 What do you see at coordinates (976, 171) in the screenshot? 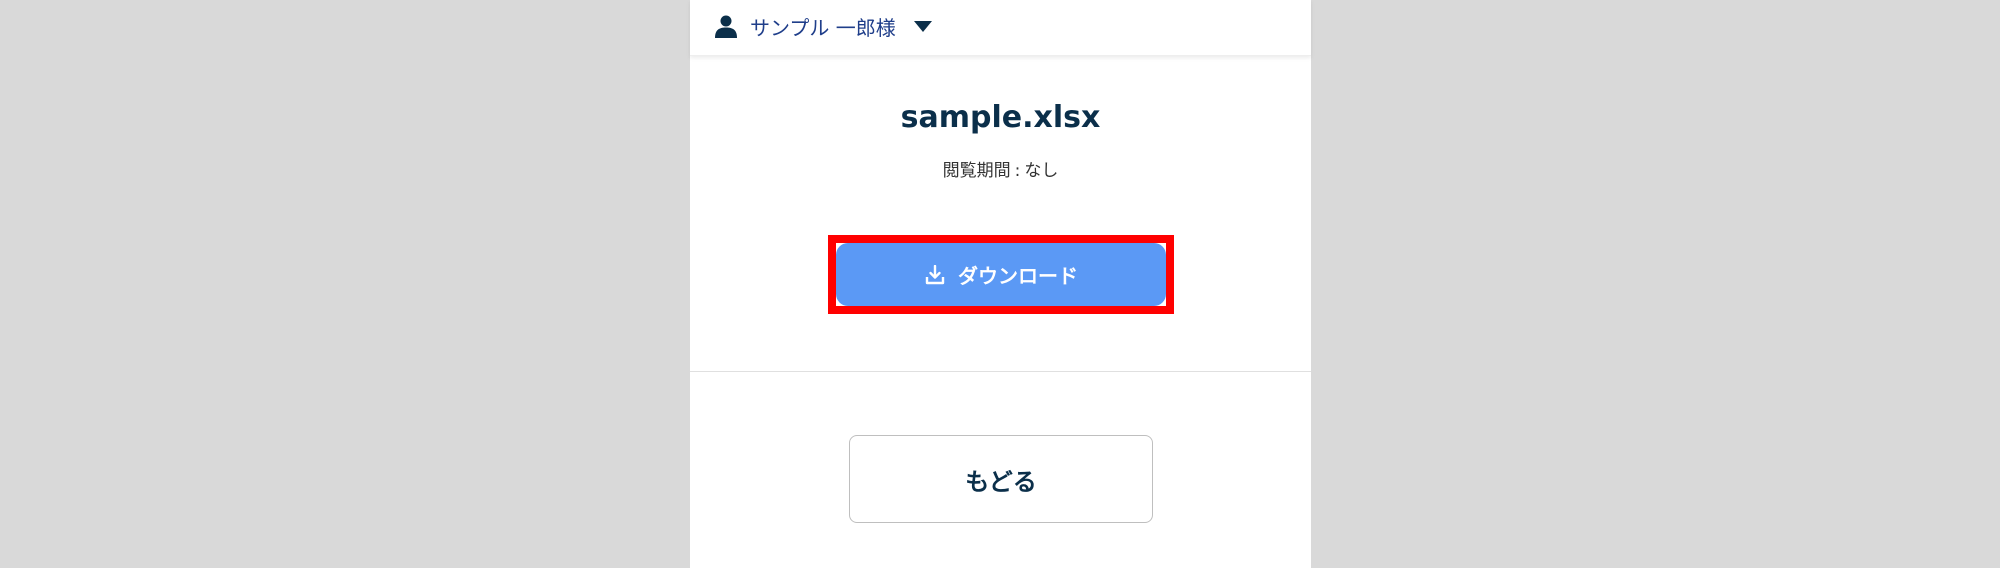
I see `viewing-period-label: 閲覧期間` at bounding box center [976, 171].